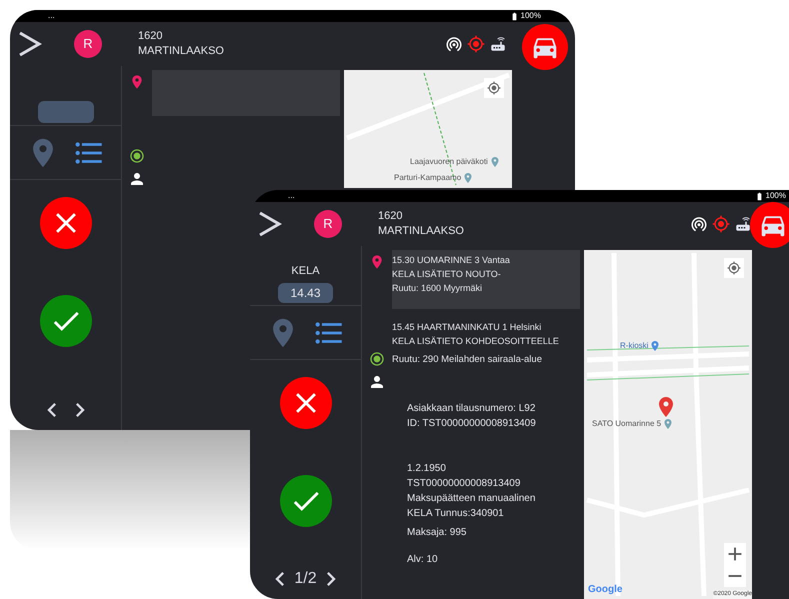  Describe the element at coordinates (605, 590) in the screenshot. I see `map-logo: Google` at that location.